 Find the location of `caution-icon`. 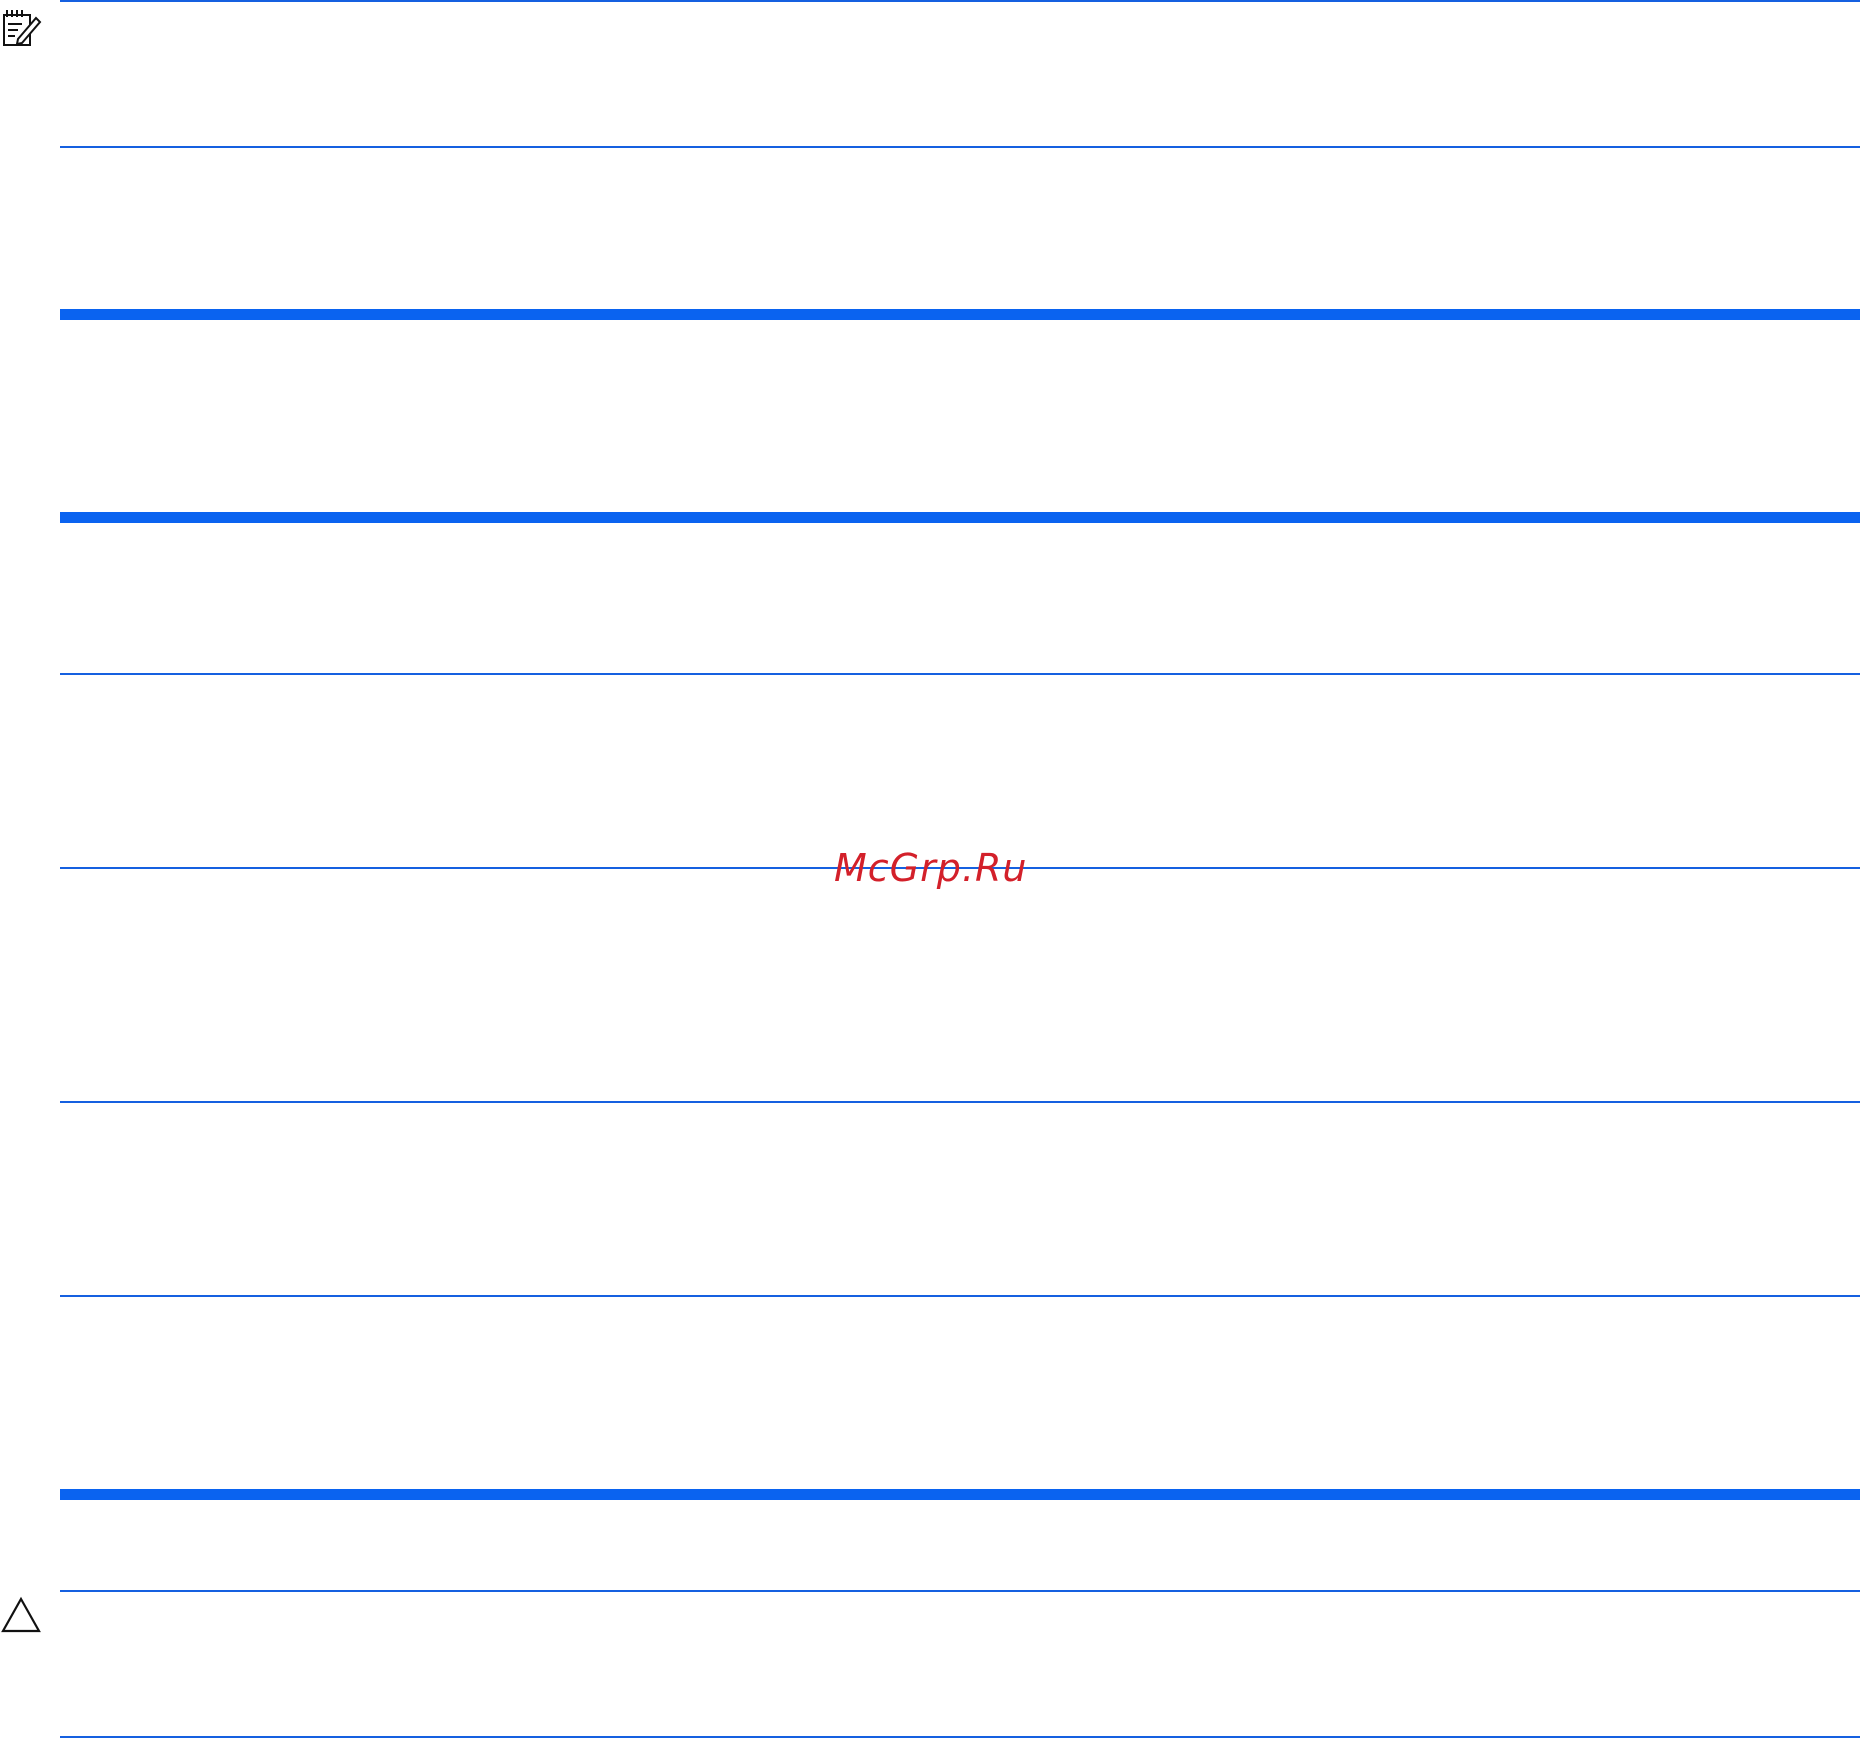

caution-icon is located at coordinates (21, 1615).